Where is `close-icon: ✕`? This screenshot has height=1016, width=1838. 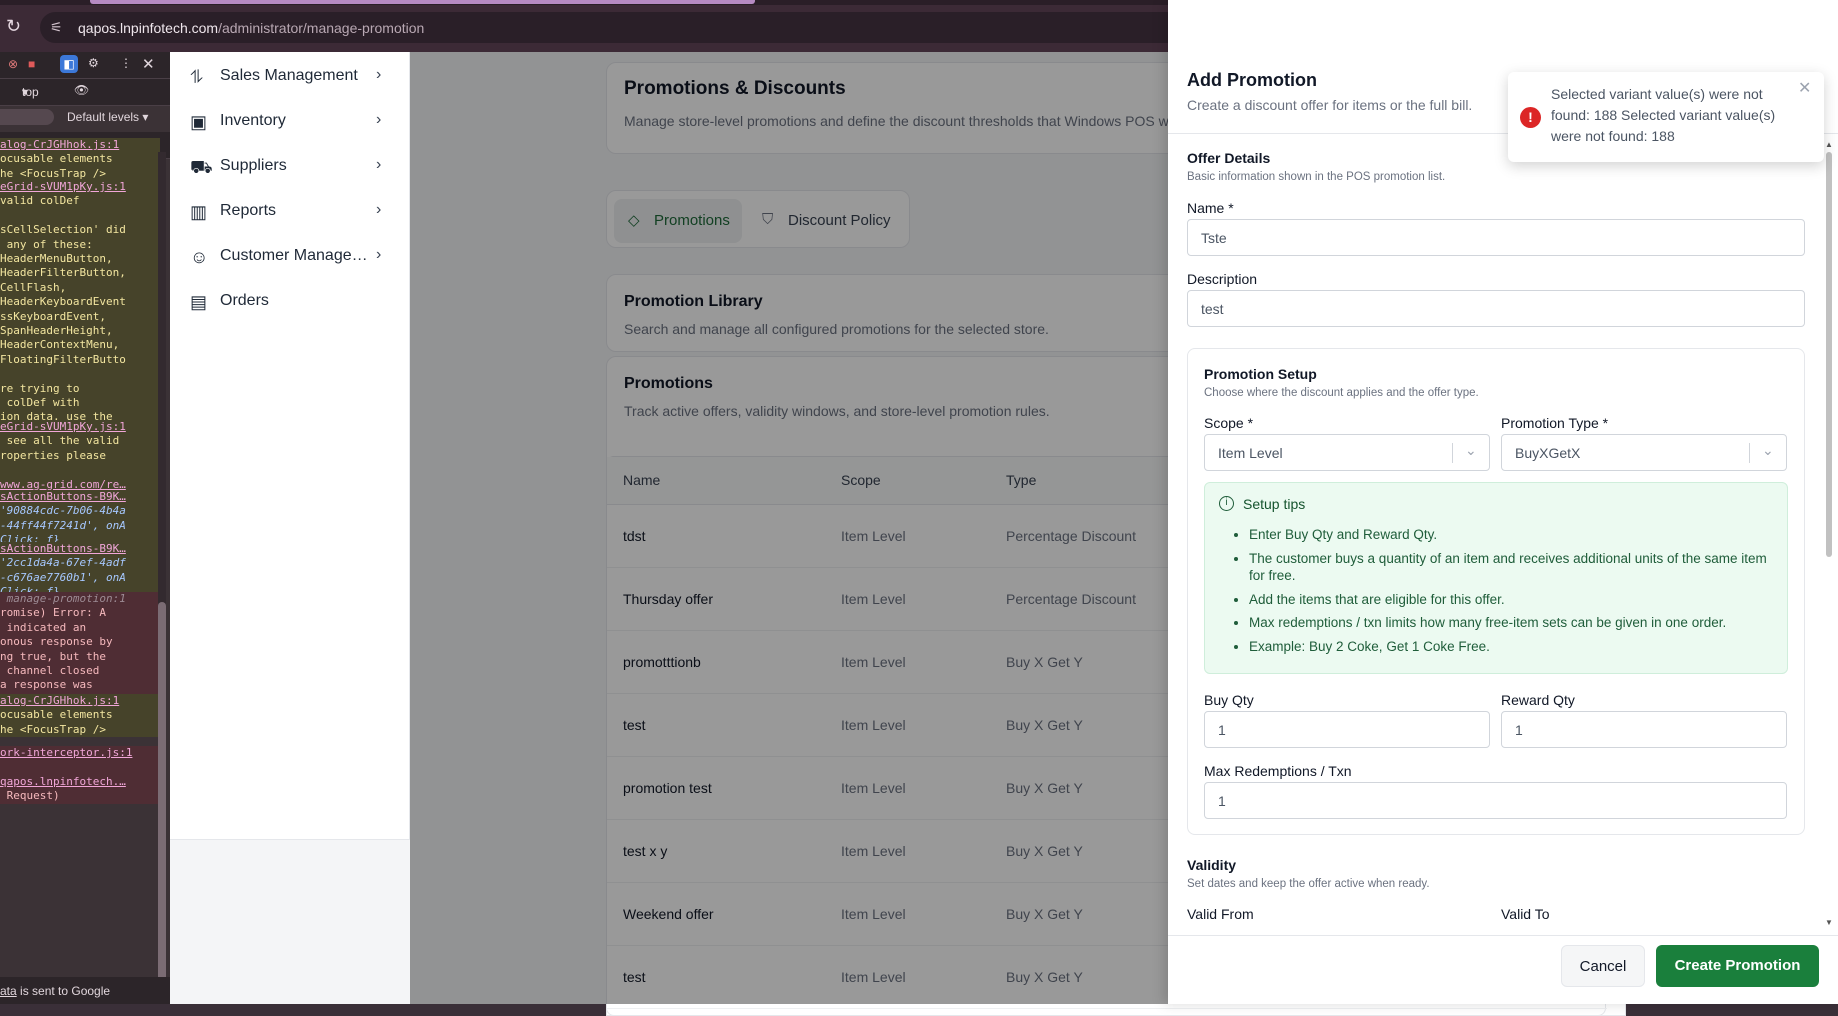 close-icon: ✕ is located at coordinates (148, 64).